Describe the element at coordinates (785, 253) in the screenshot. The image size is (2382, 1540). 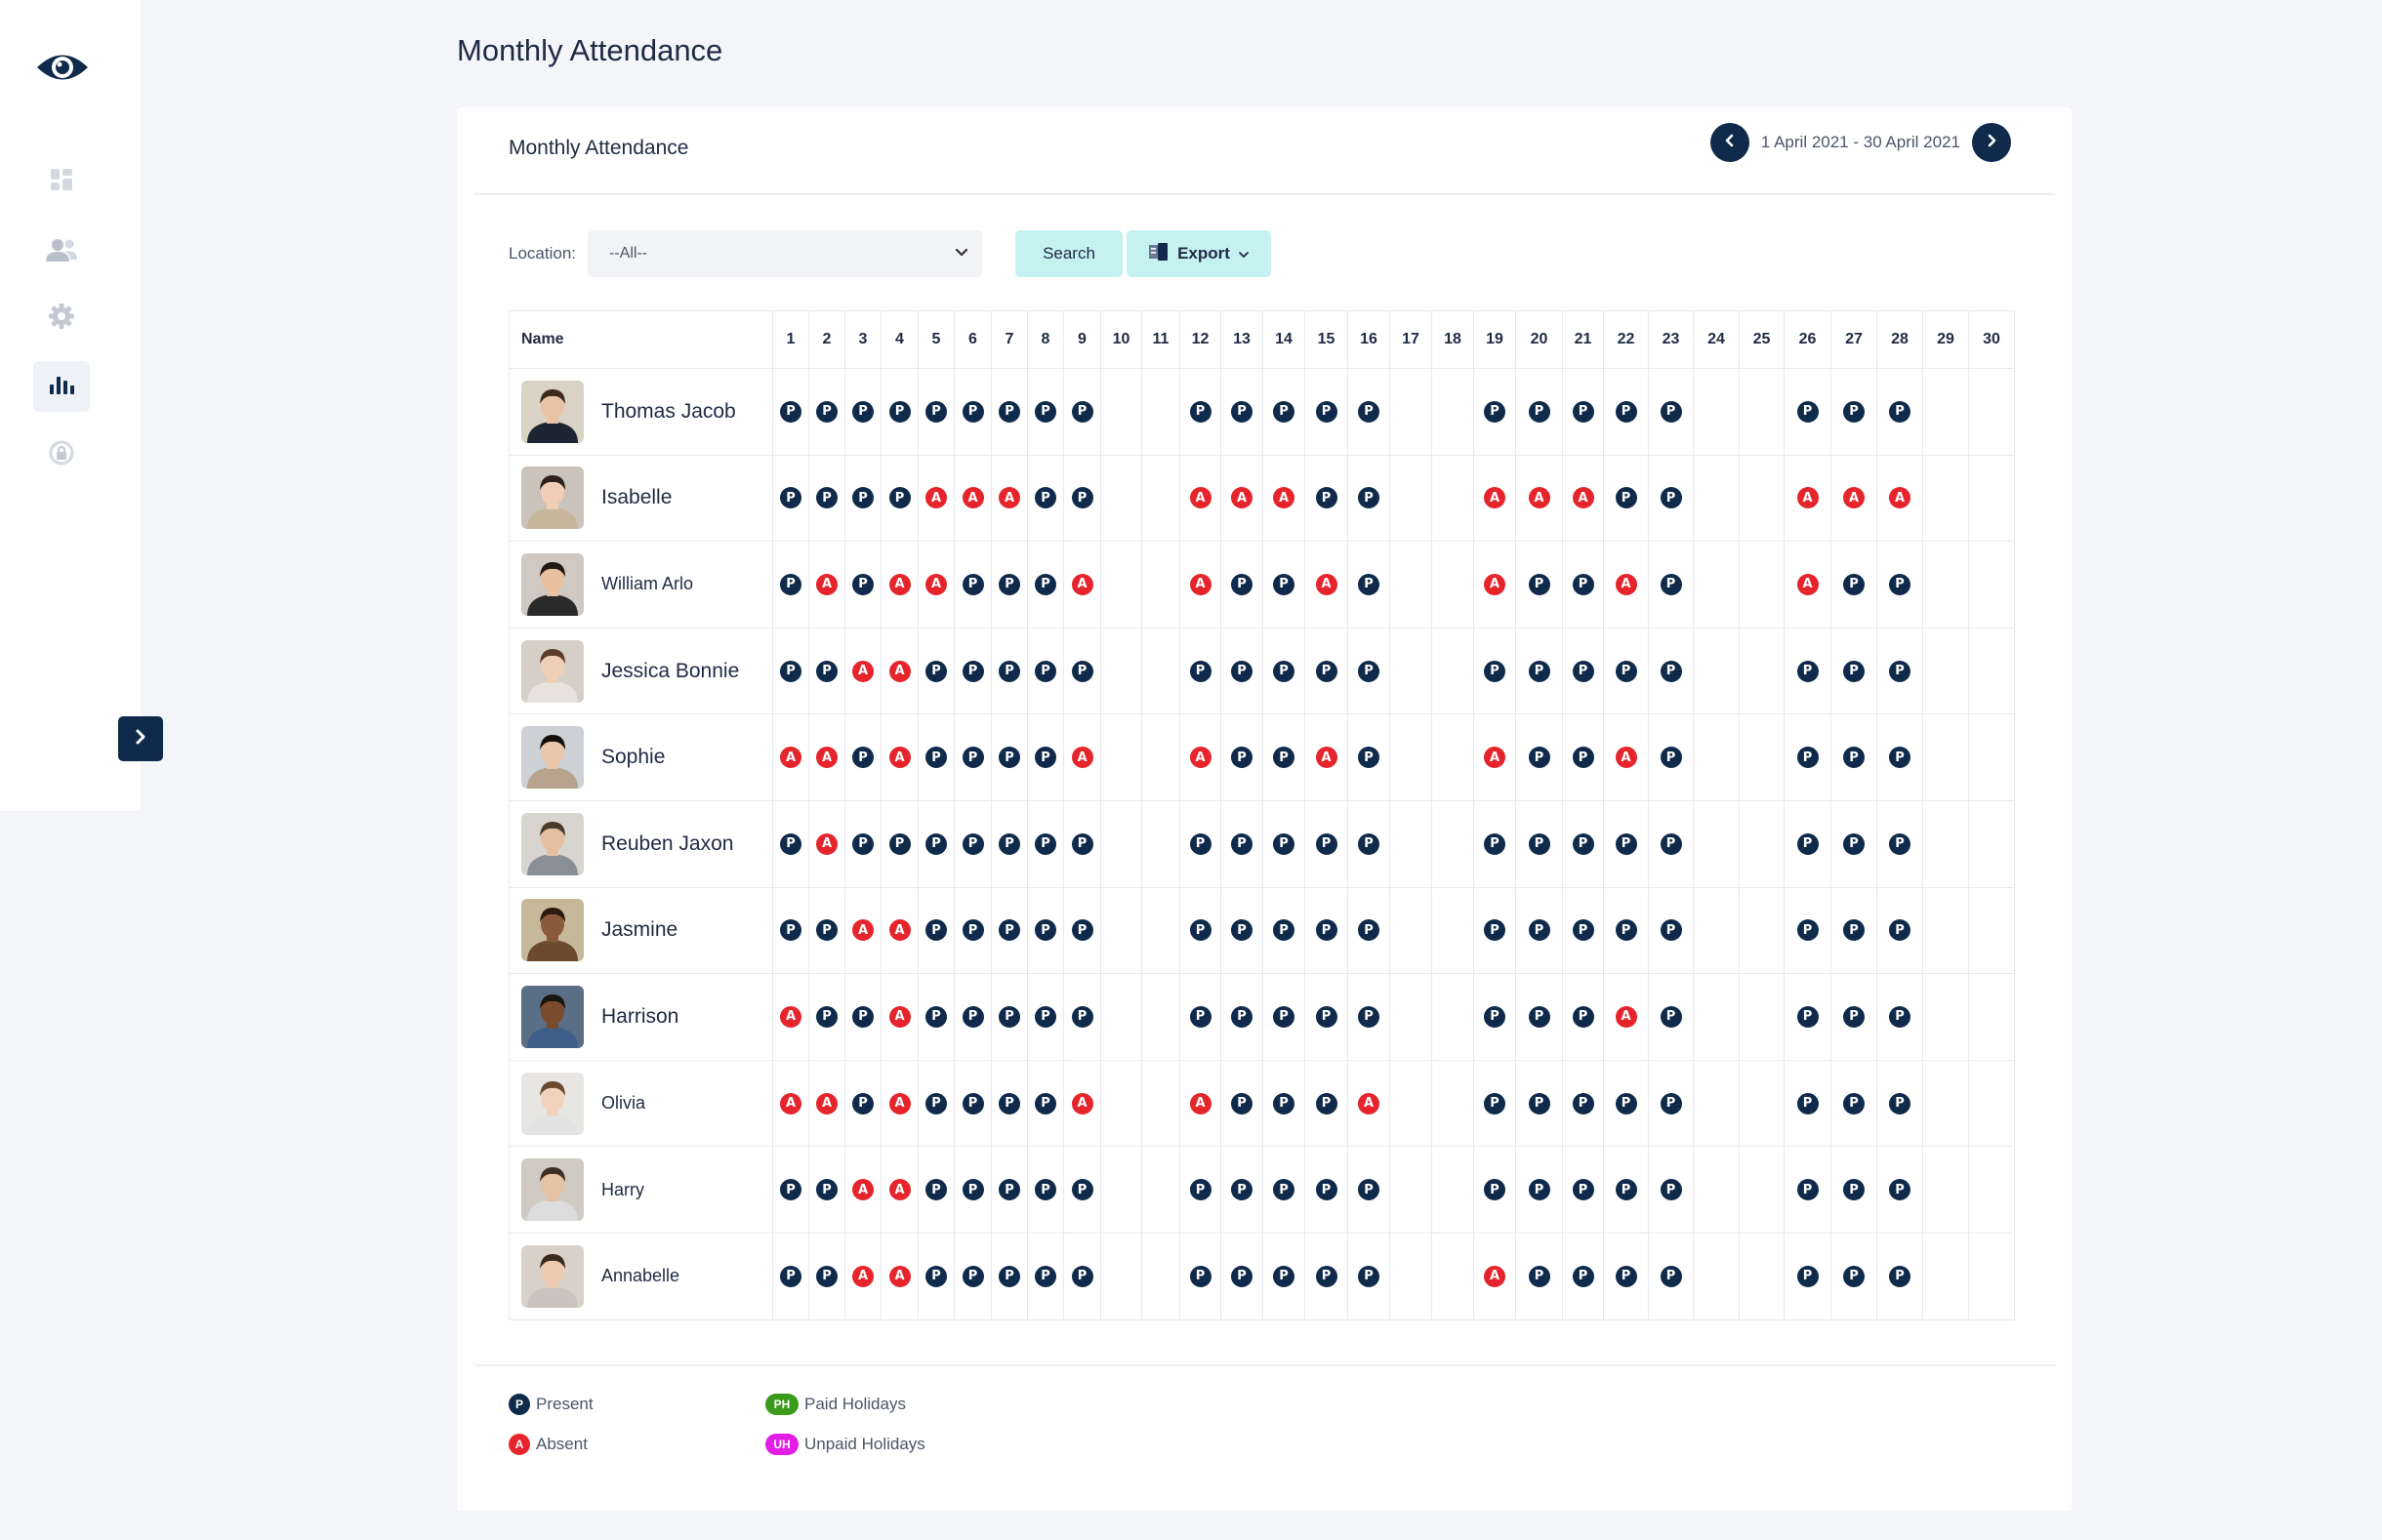
I see `location-select: --All--` at that location.